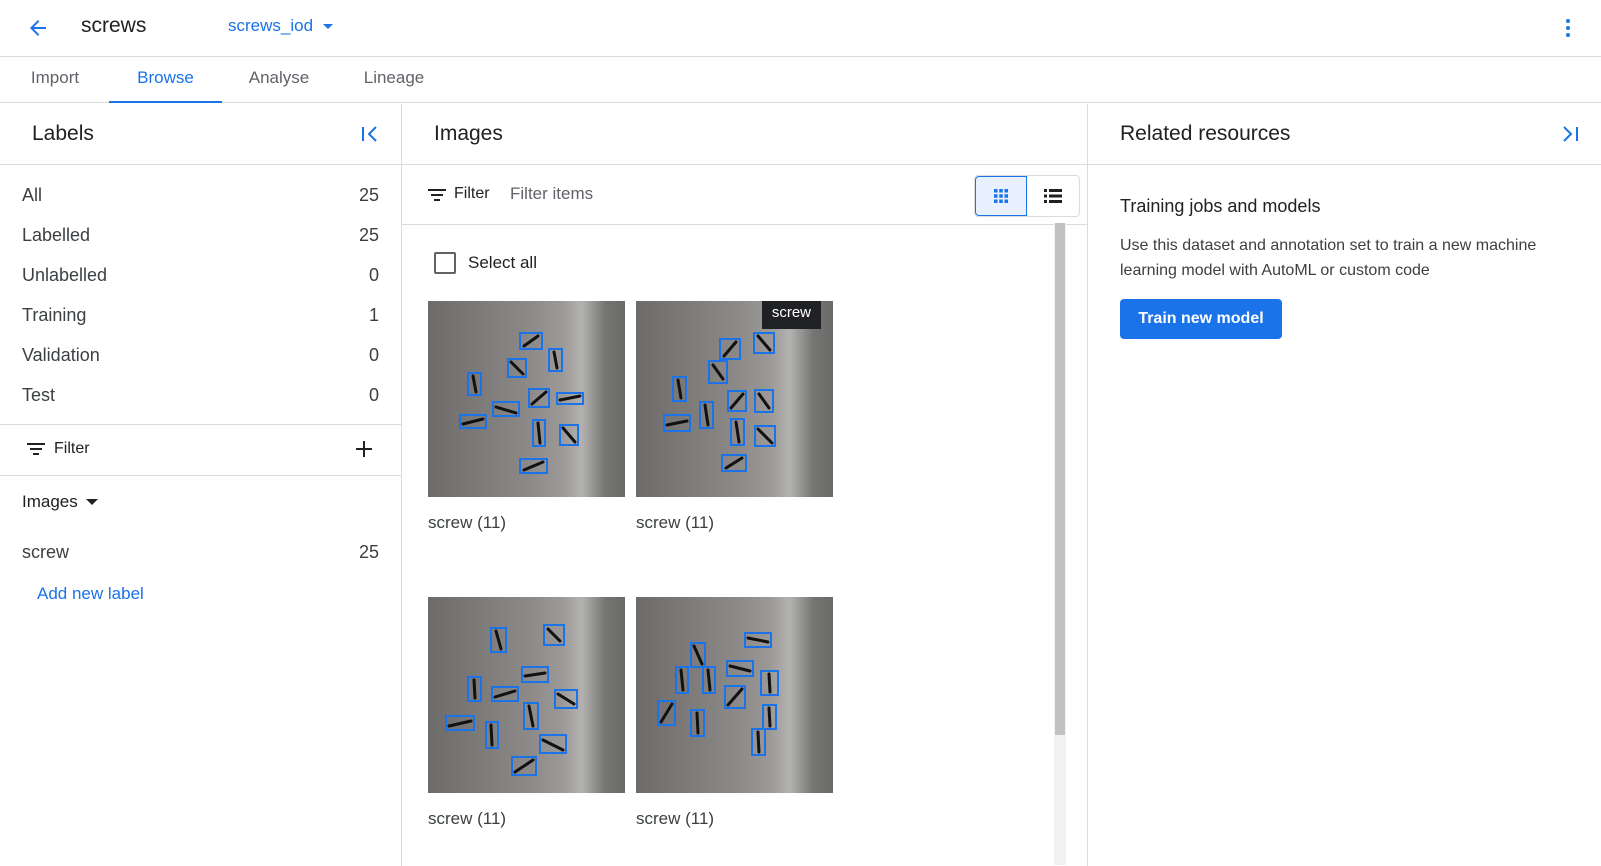 The width and height of the screenshot is (1601, 866). Describe the element at coordinates (38, 28) in the screenshot. I see `arrow-back-icon` at that location.